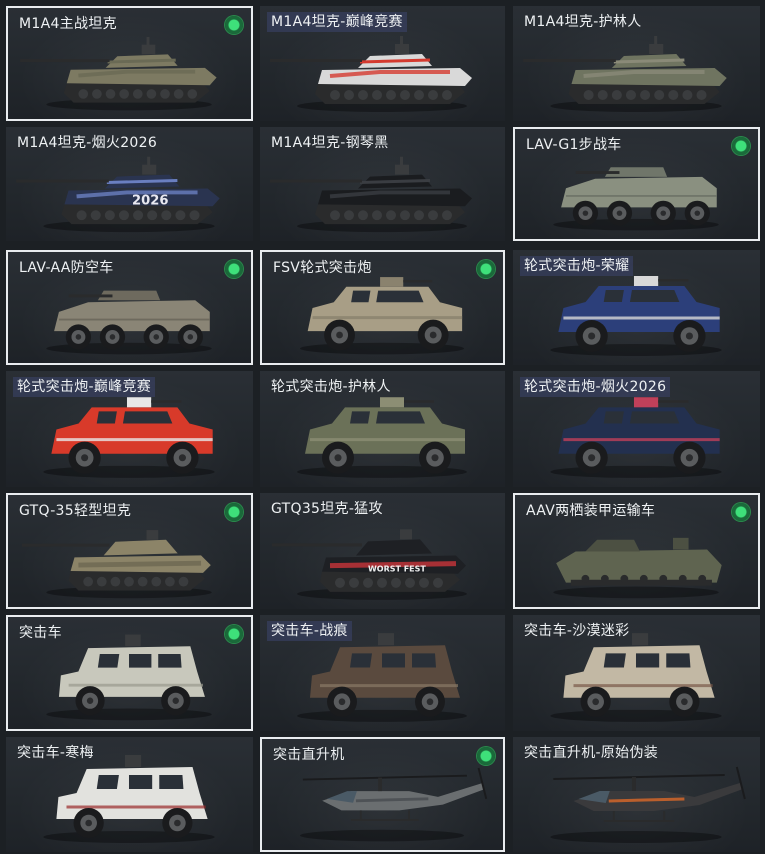  Describe the element at coordinates (84, 387) in the screenshot. I see `vehicle-name: 轮式突击炮-巅峰竞赛` at that location.